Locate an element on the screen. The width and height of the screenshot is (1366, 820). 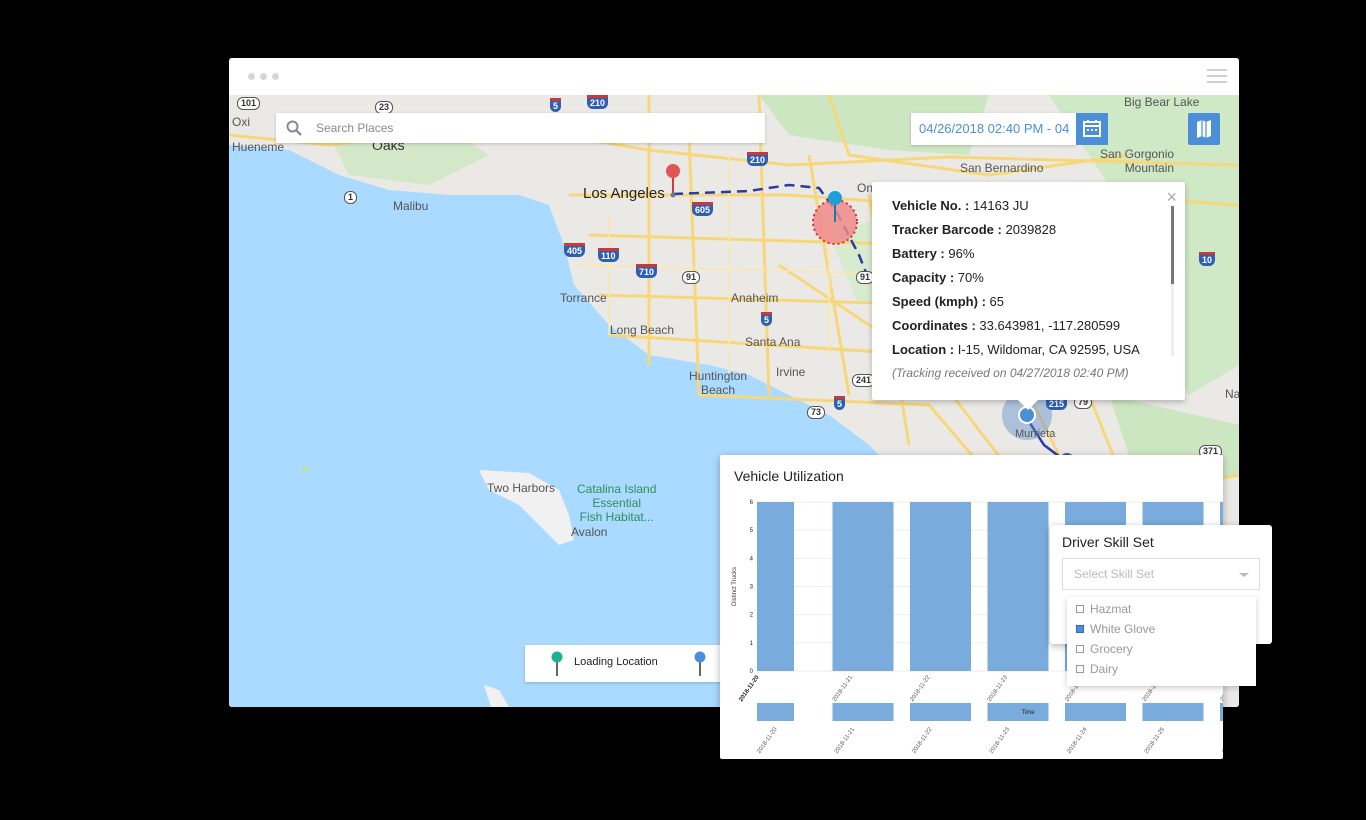
skill-option-grocery: Grocery is located at coordinates (1104, 649).